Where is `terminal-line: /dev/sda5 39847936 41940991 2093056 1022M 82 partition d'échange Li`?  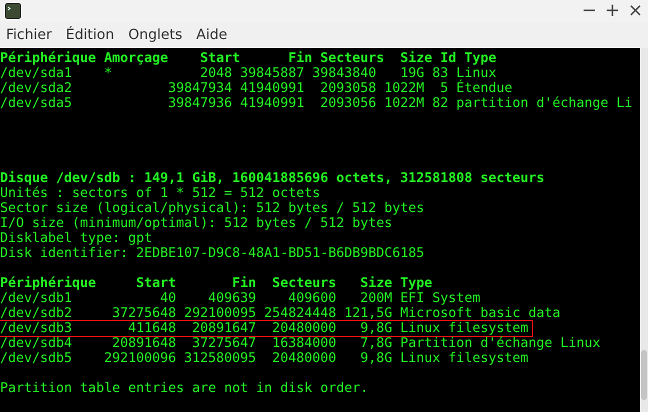
terminal-line: /dev/sda5 39847936 41940991 2093056 1022M 82 partition d'échange Li is located at coordinates (316, 103).